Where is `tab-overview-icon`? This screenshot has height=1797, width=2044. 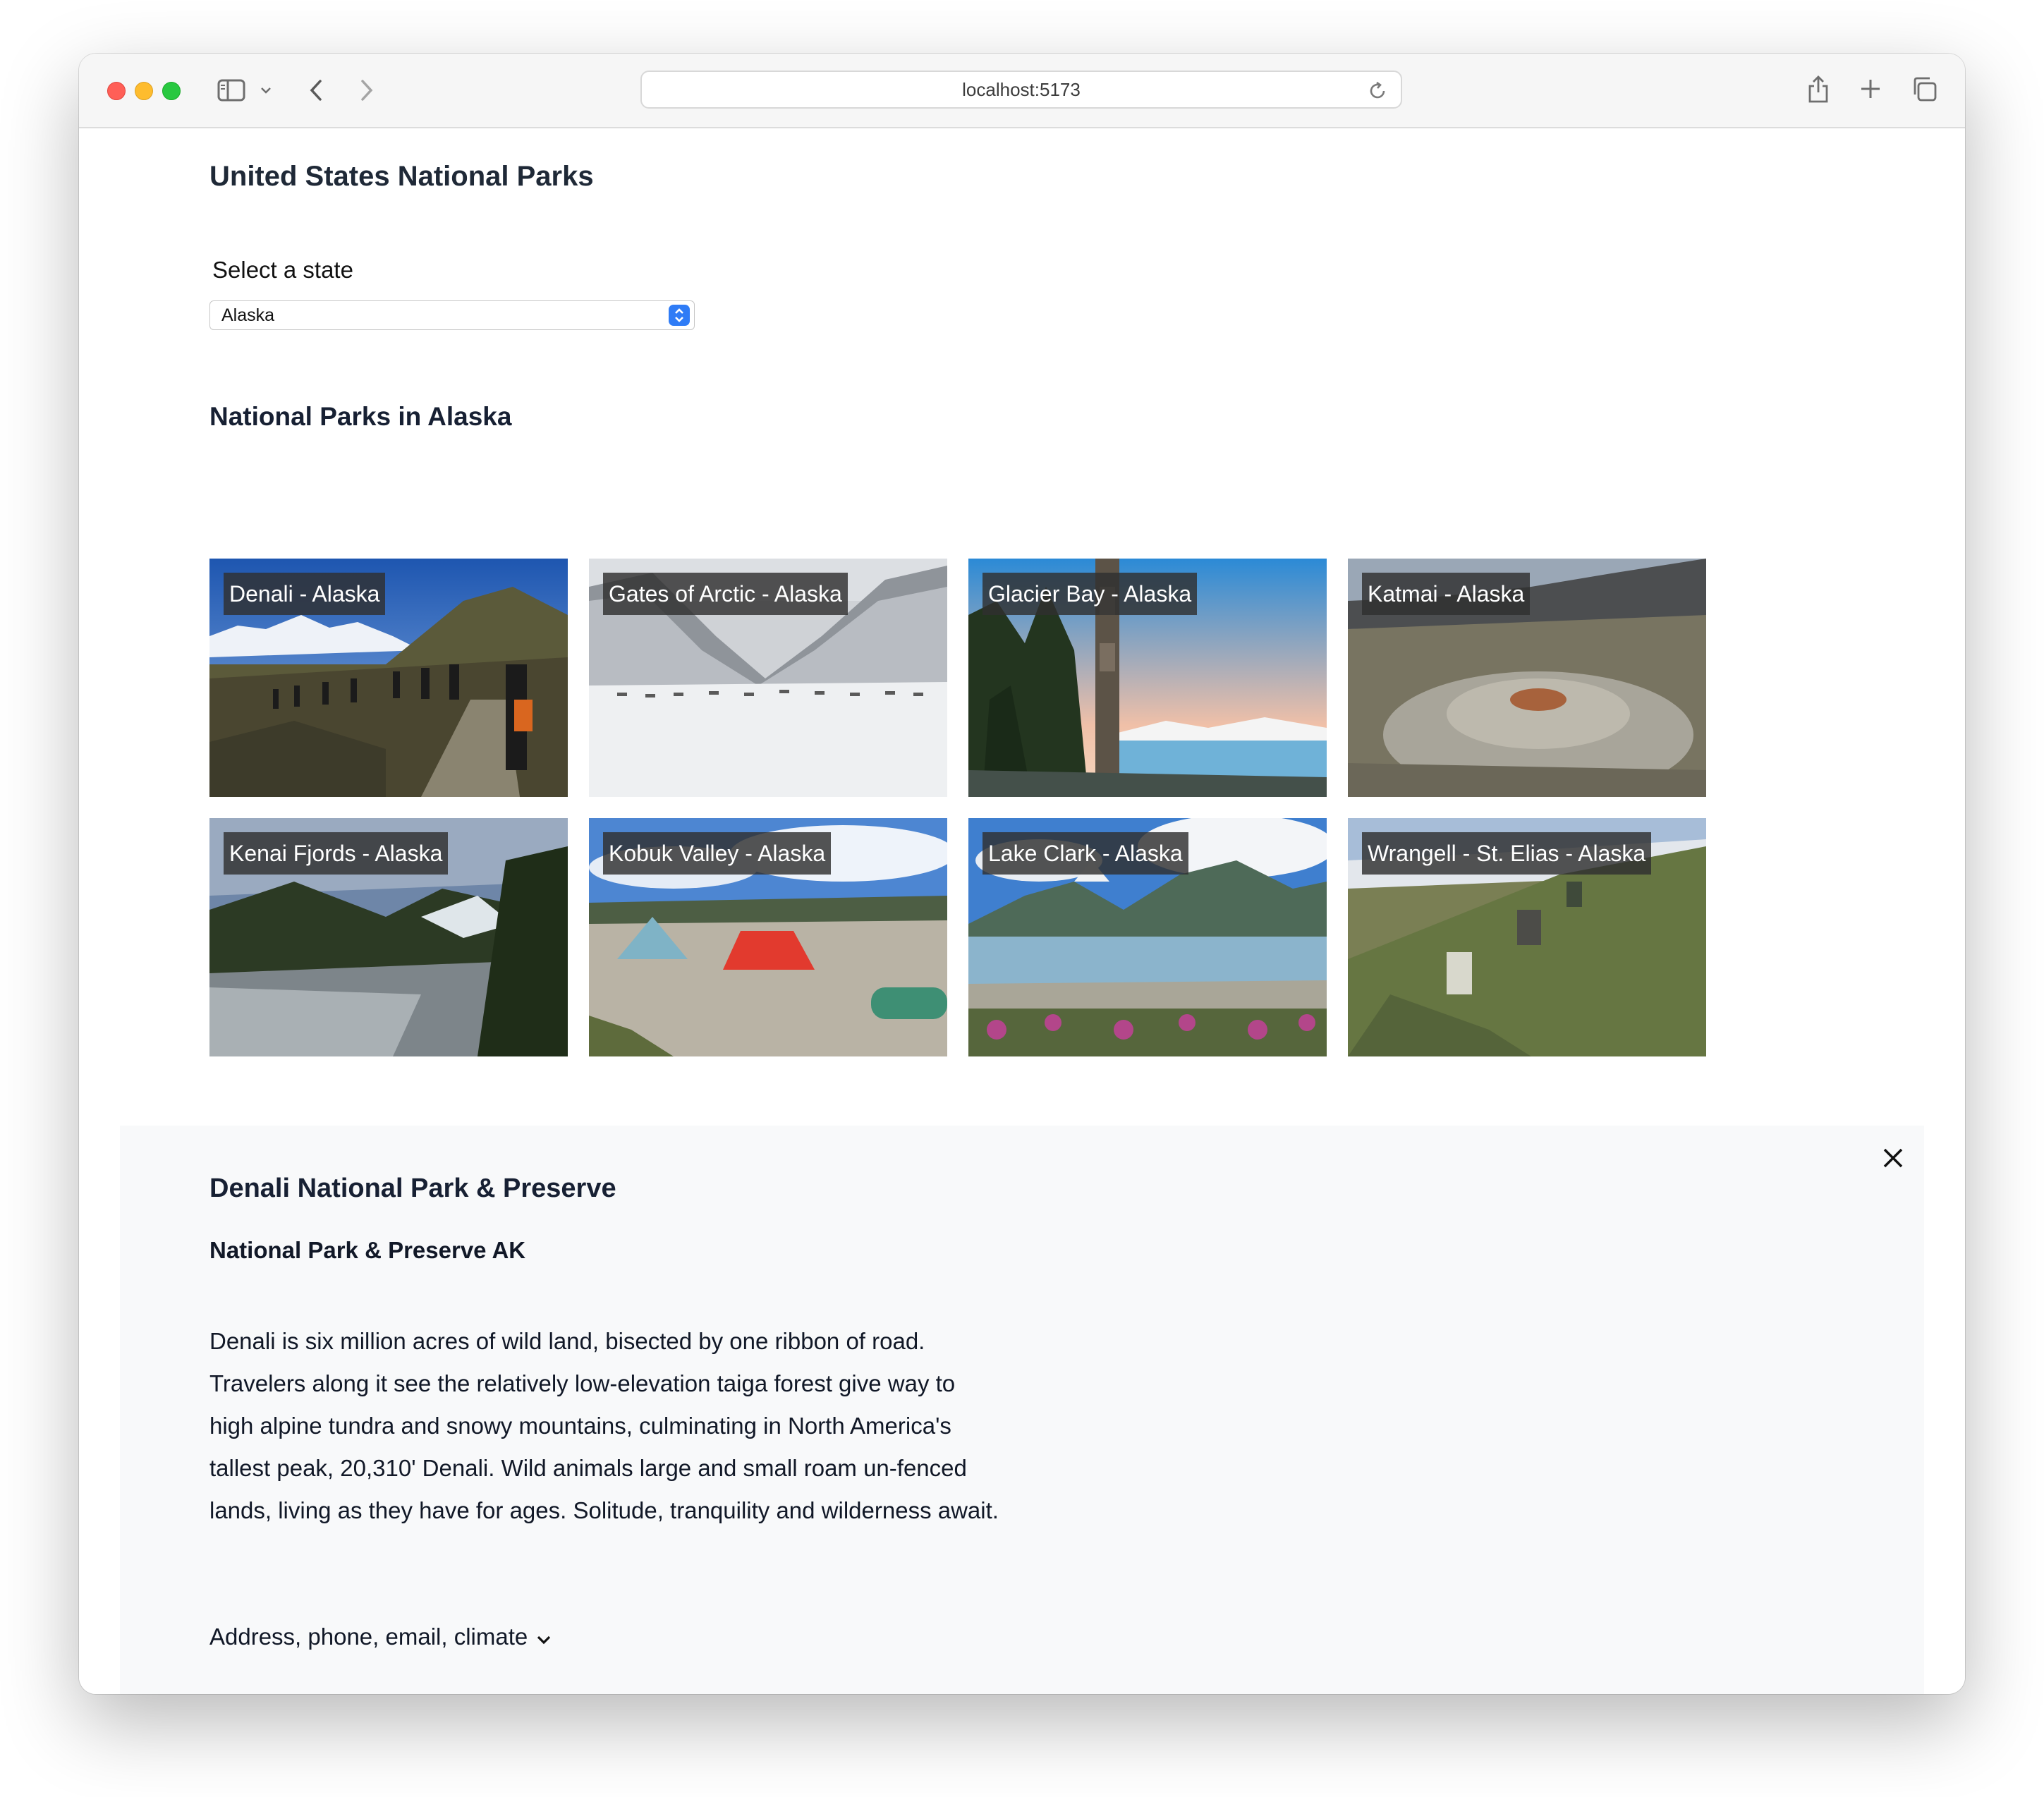
tab-overview-icon is located at coordinates (1924, 88).